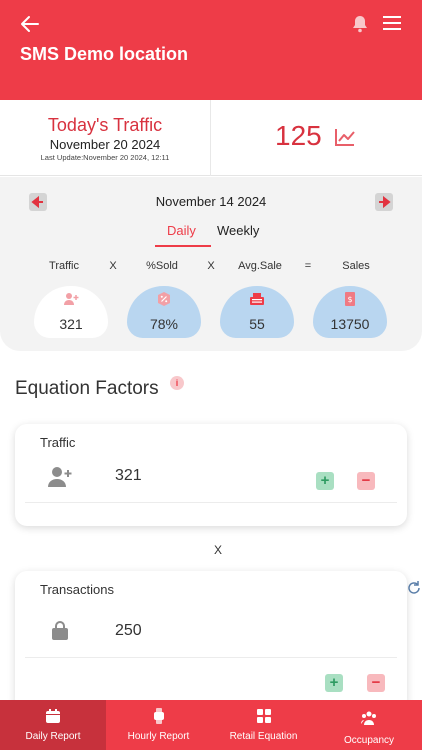  What do you see at coordinates (369, 718) in the screenshot?
I see `users-icon` at bounding box center [369, 718].